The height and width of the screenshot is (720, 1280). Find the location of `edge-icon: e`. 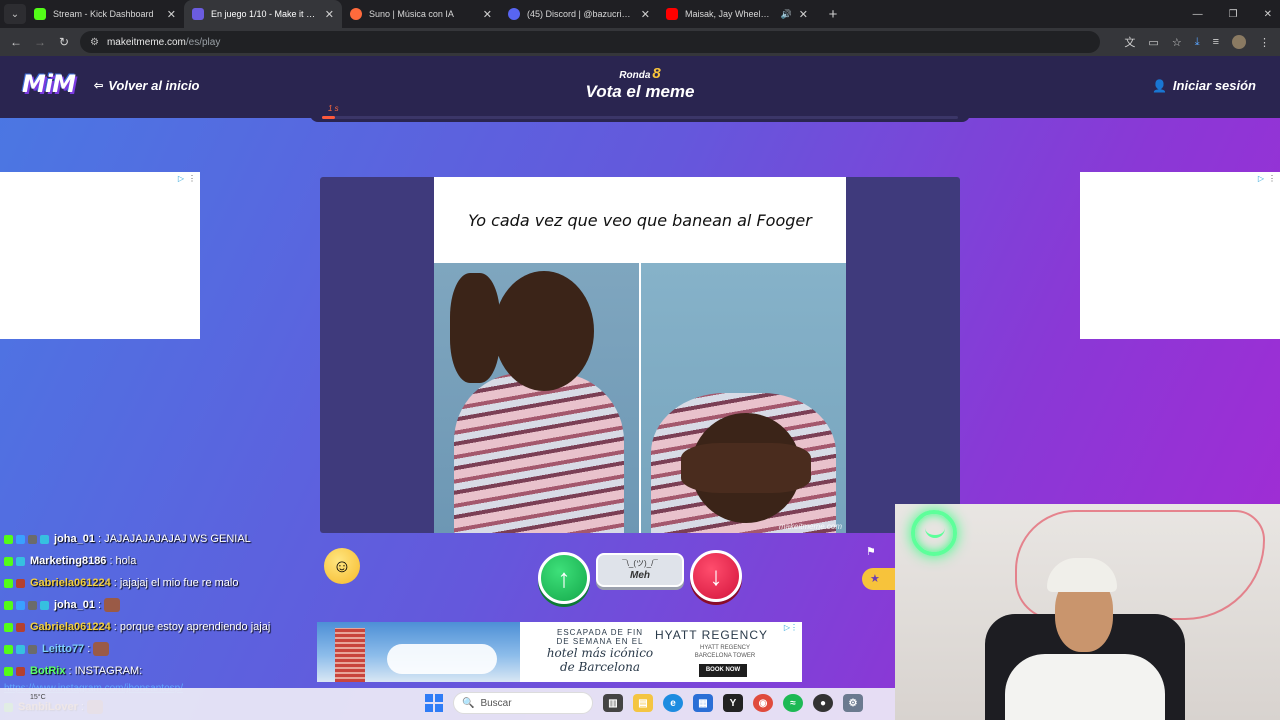

edge-icon: e is located at coordinates (673, 703).